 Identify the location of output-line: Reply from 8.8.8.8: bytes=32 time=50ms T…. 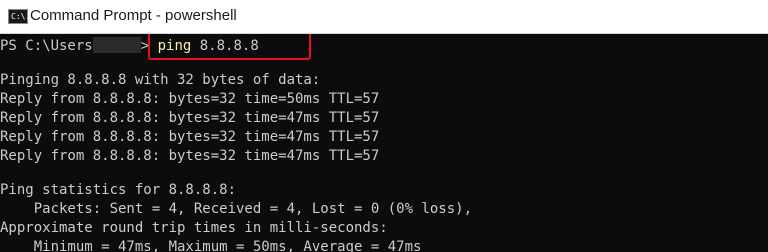
(190, 99).